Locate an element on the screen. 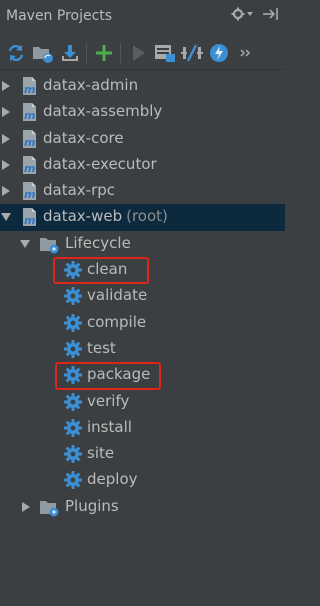 This screenshot has width=320, height=606. tree-item-goal-compile: compile is located at coordinates (142, 323).